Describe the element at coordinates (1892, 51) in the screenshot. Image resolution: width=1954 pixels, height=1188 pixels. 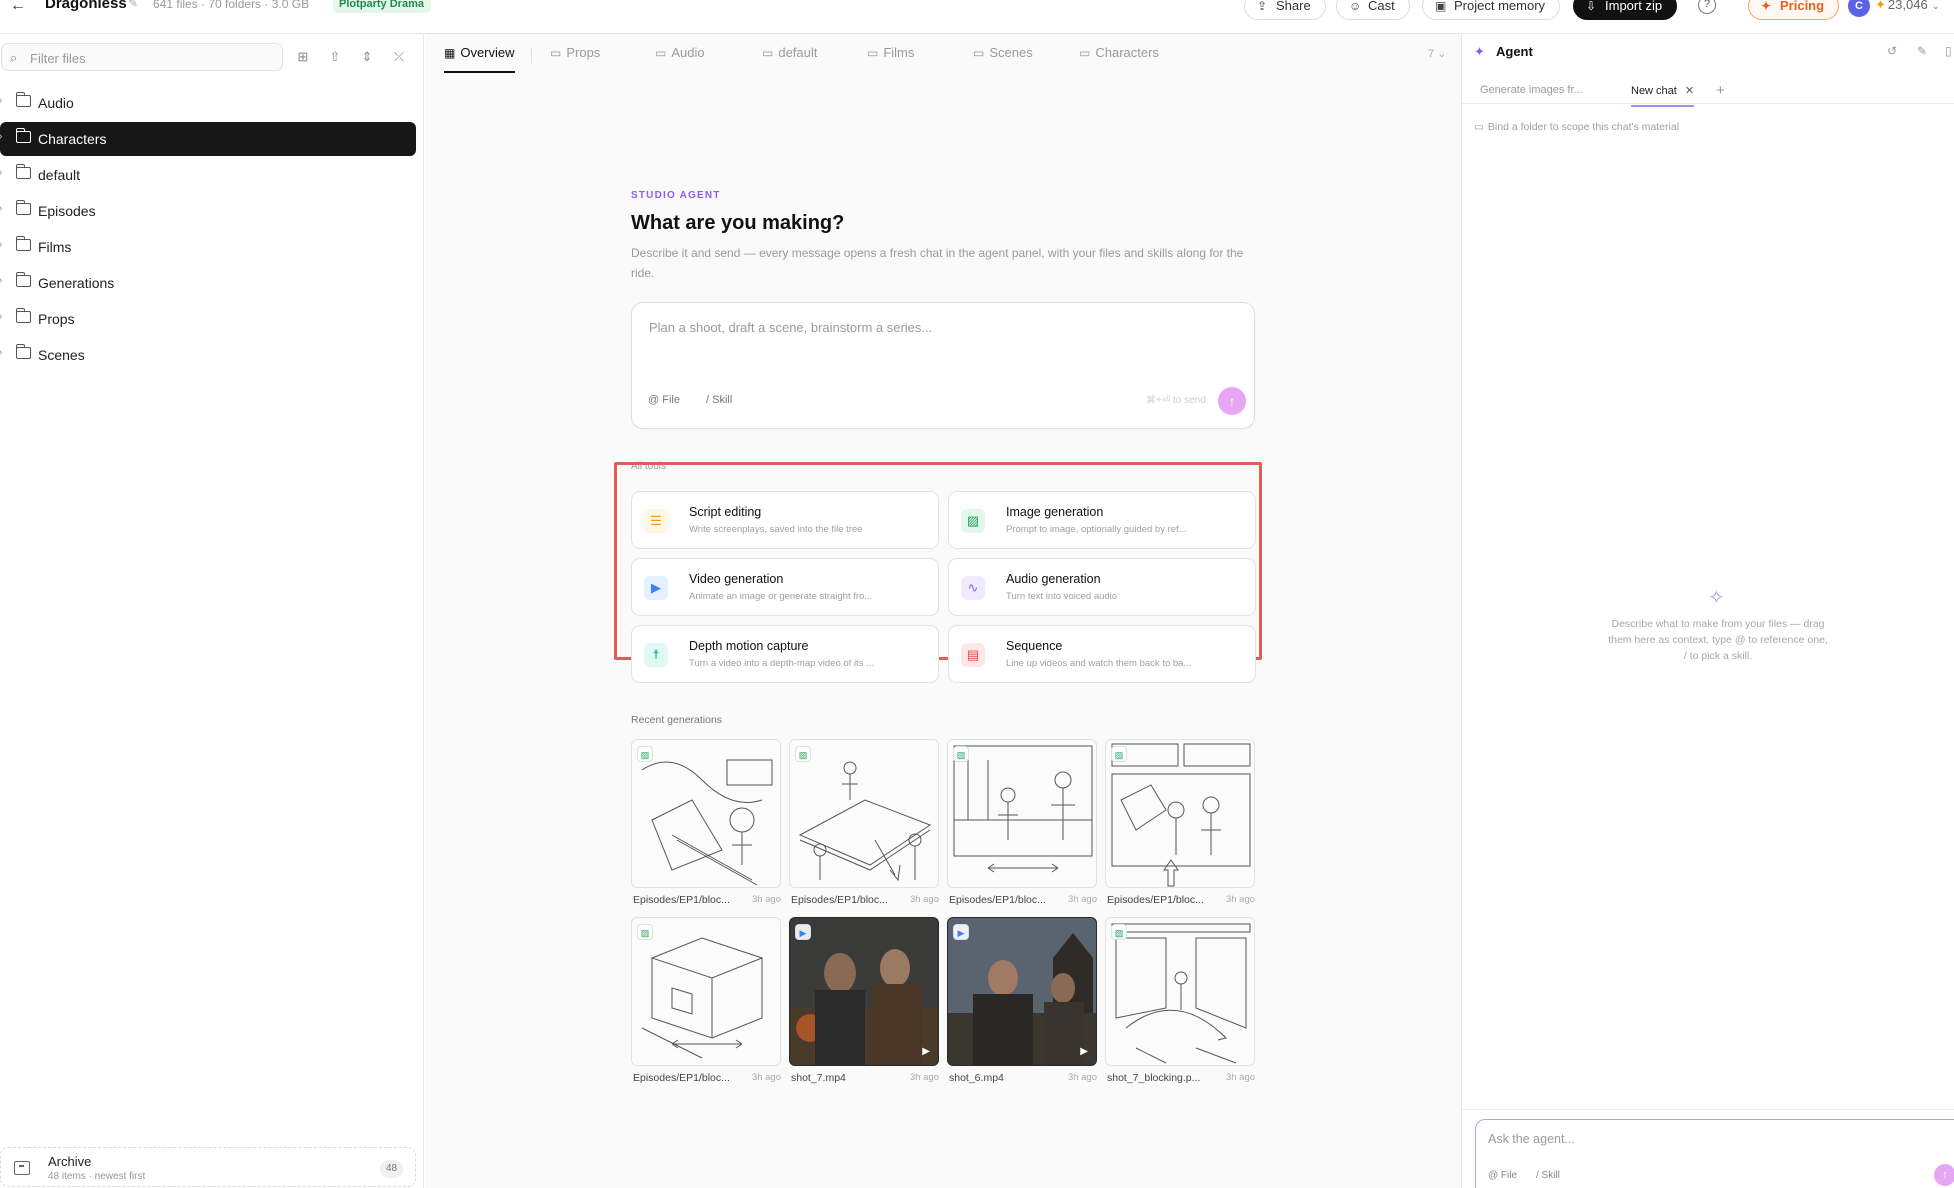
I see `history-icon: ↺` at that location.